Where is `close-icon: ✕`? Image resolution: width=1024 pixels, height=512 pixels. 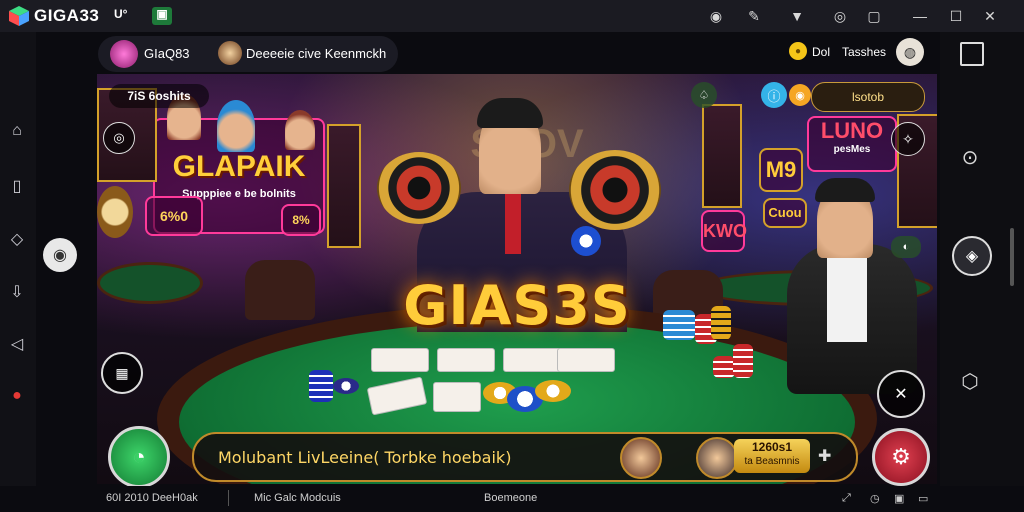
close-icon: ✕ is located at coordinates (990, 16).